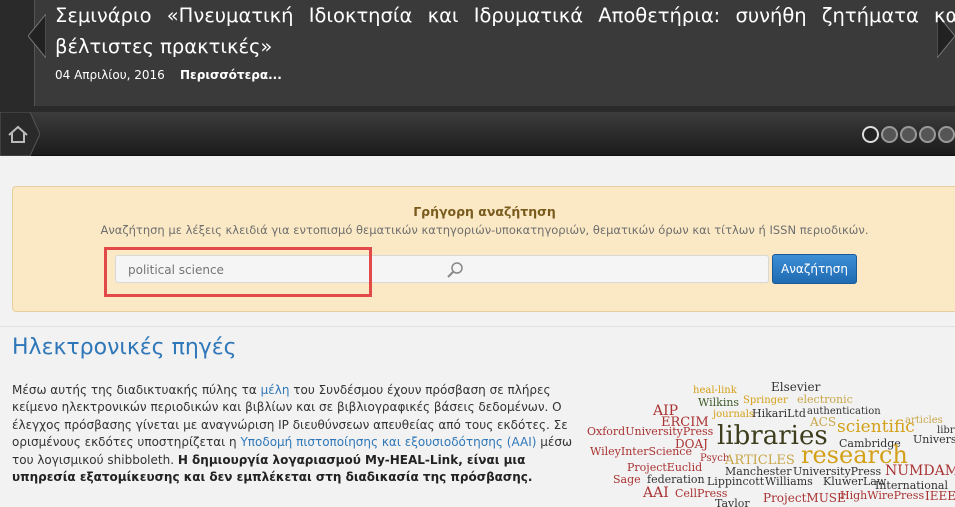  Describe the element at coordinates (734, 414) in the screenshot. I see `word: journals` at that location.